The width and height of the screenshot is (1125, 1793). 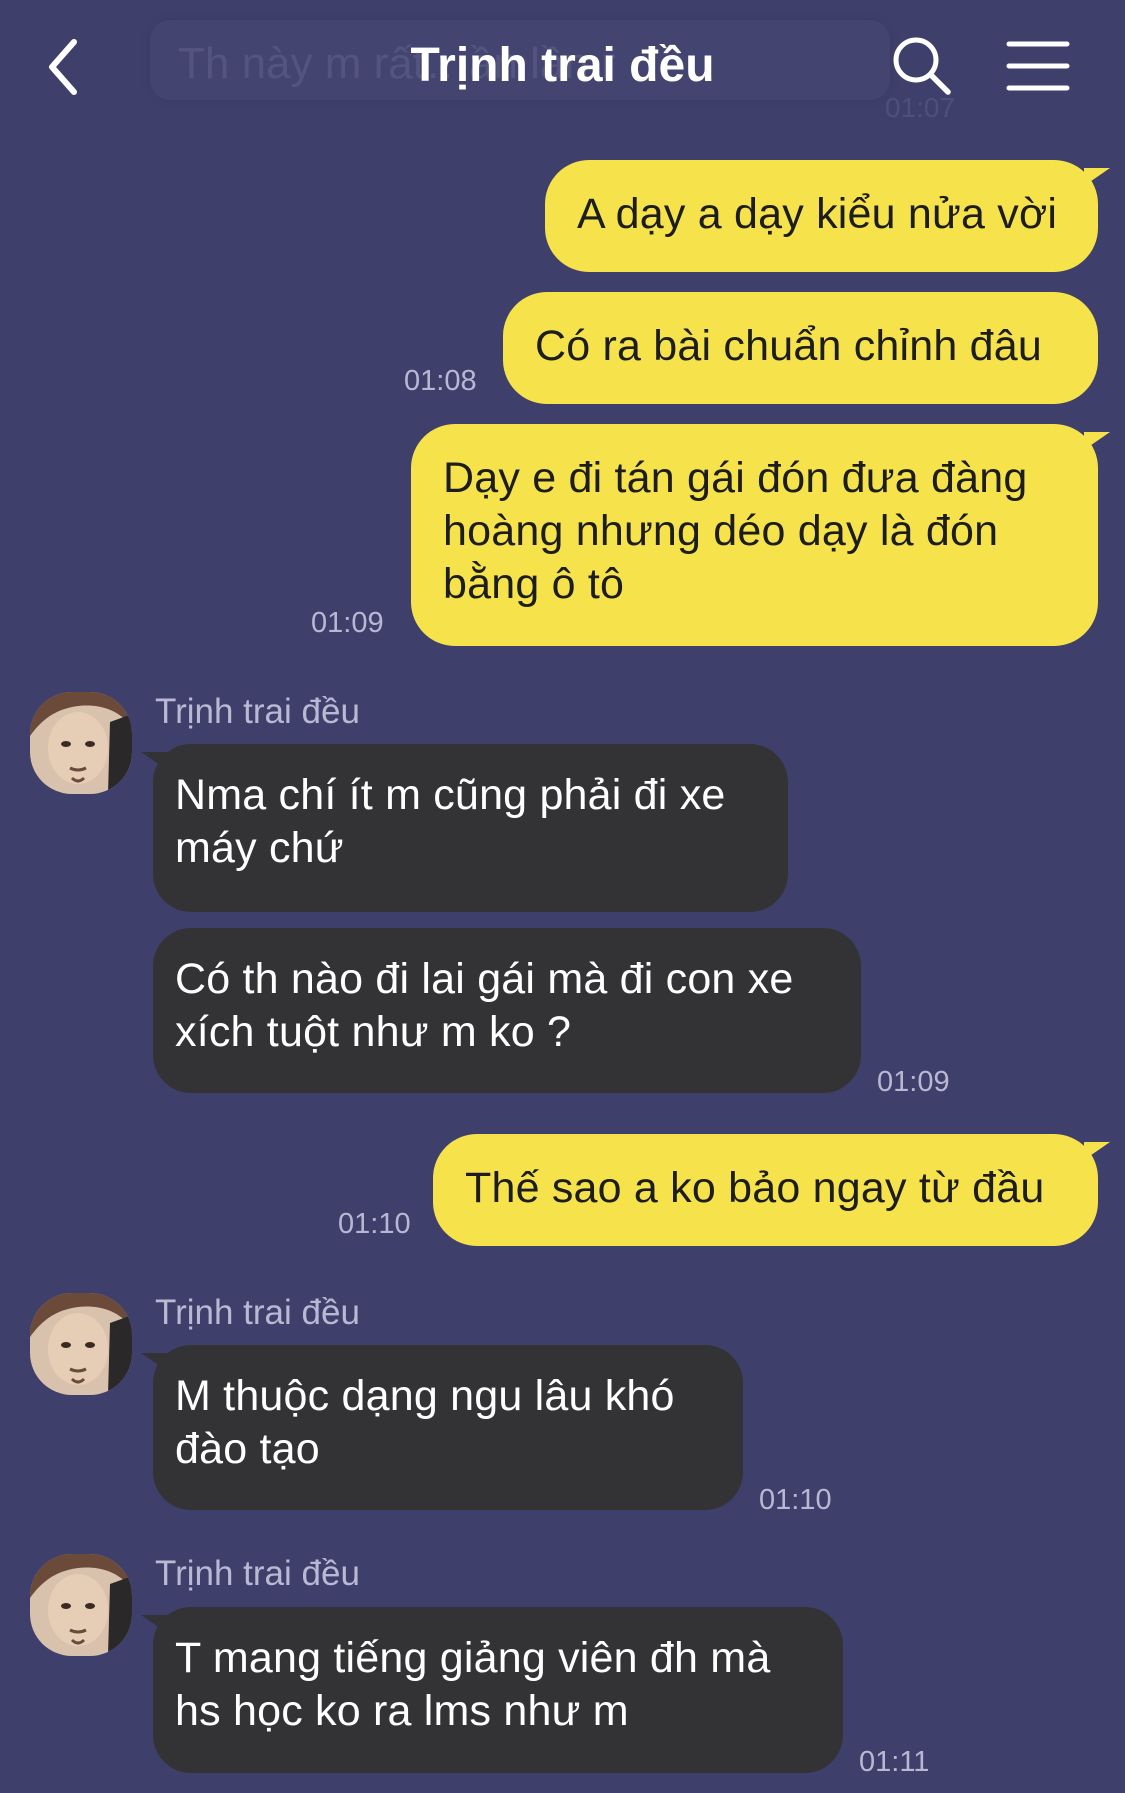 What do you see at coordinates (789, 346) in the screenshot?
I see `message-text: Có ra bài chuẩn chỉnh đâu` at bounding box center [789, 346].